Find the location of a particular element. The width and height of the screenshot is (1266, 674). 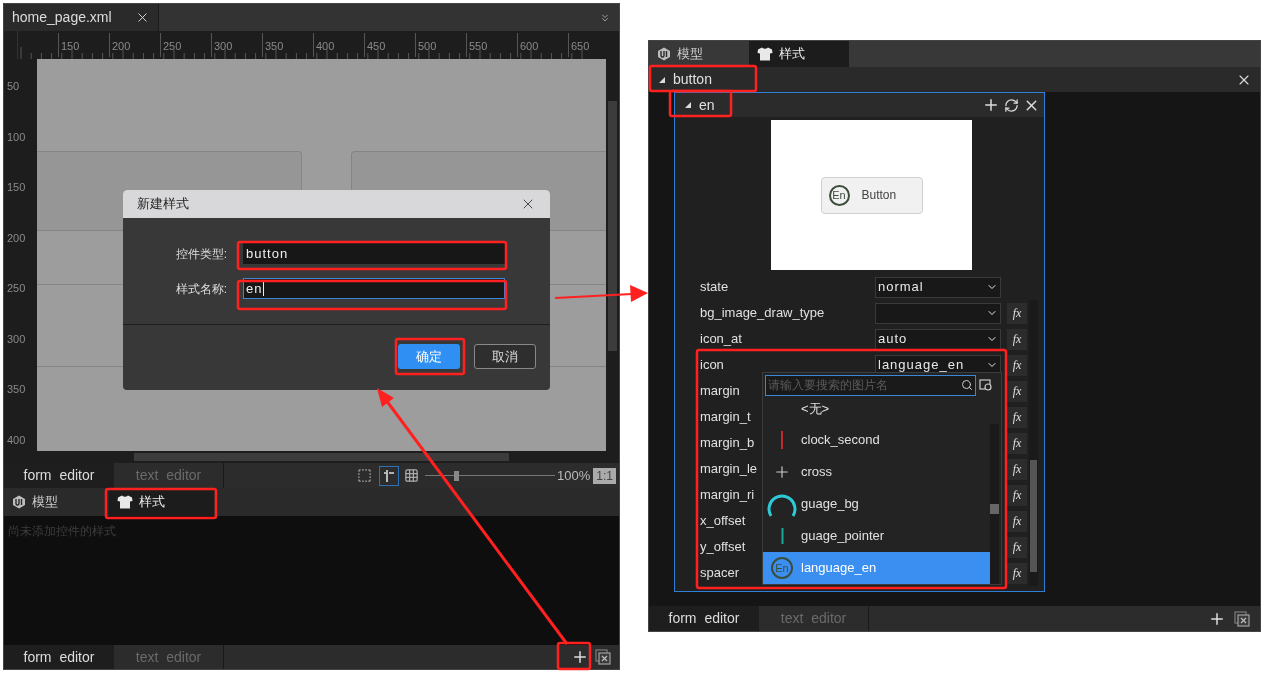

ruler-label: 650 is located at coordinates (580, 46).